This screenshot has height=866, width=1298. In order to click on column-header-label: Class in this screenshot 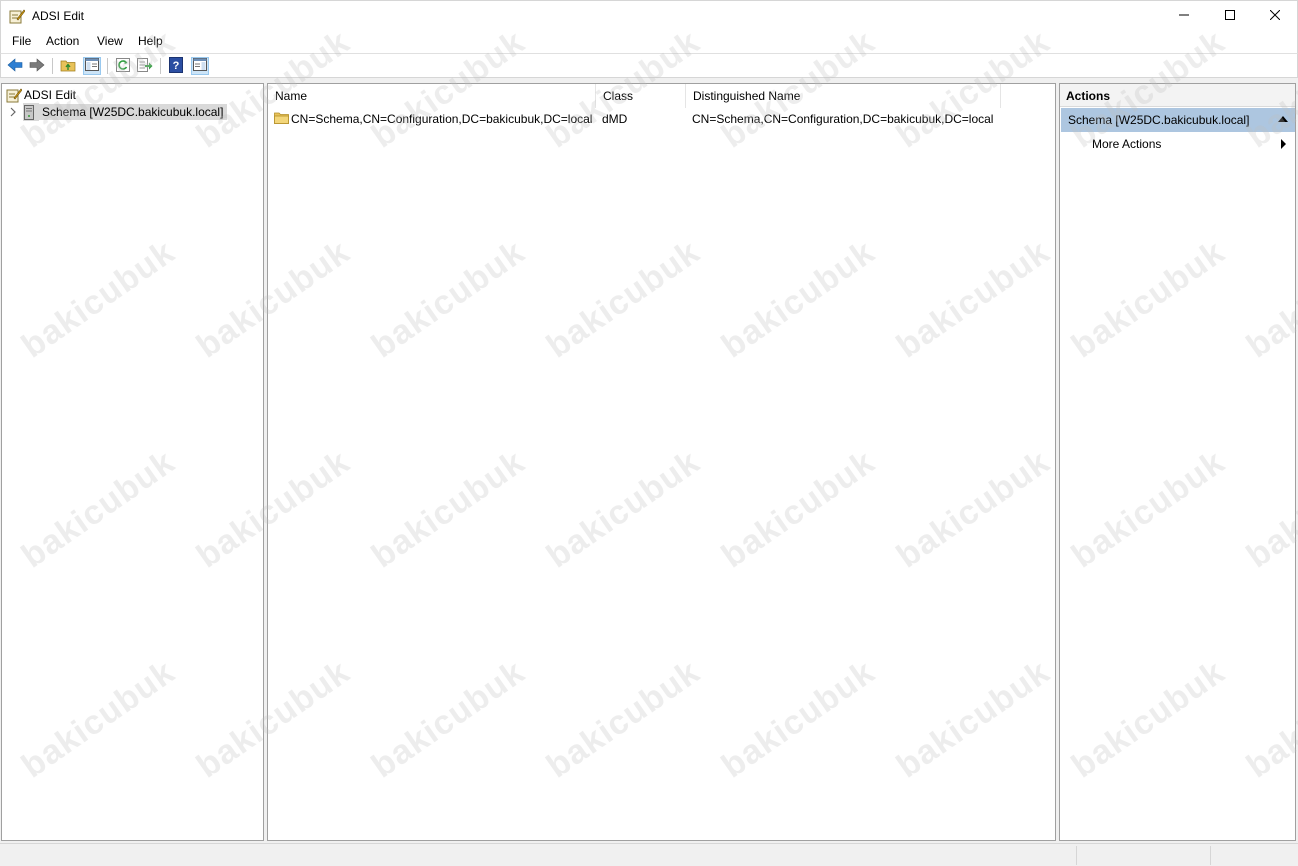, I will do `click(618, 96)`.